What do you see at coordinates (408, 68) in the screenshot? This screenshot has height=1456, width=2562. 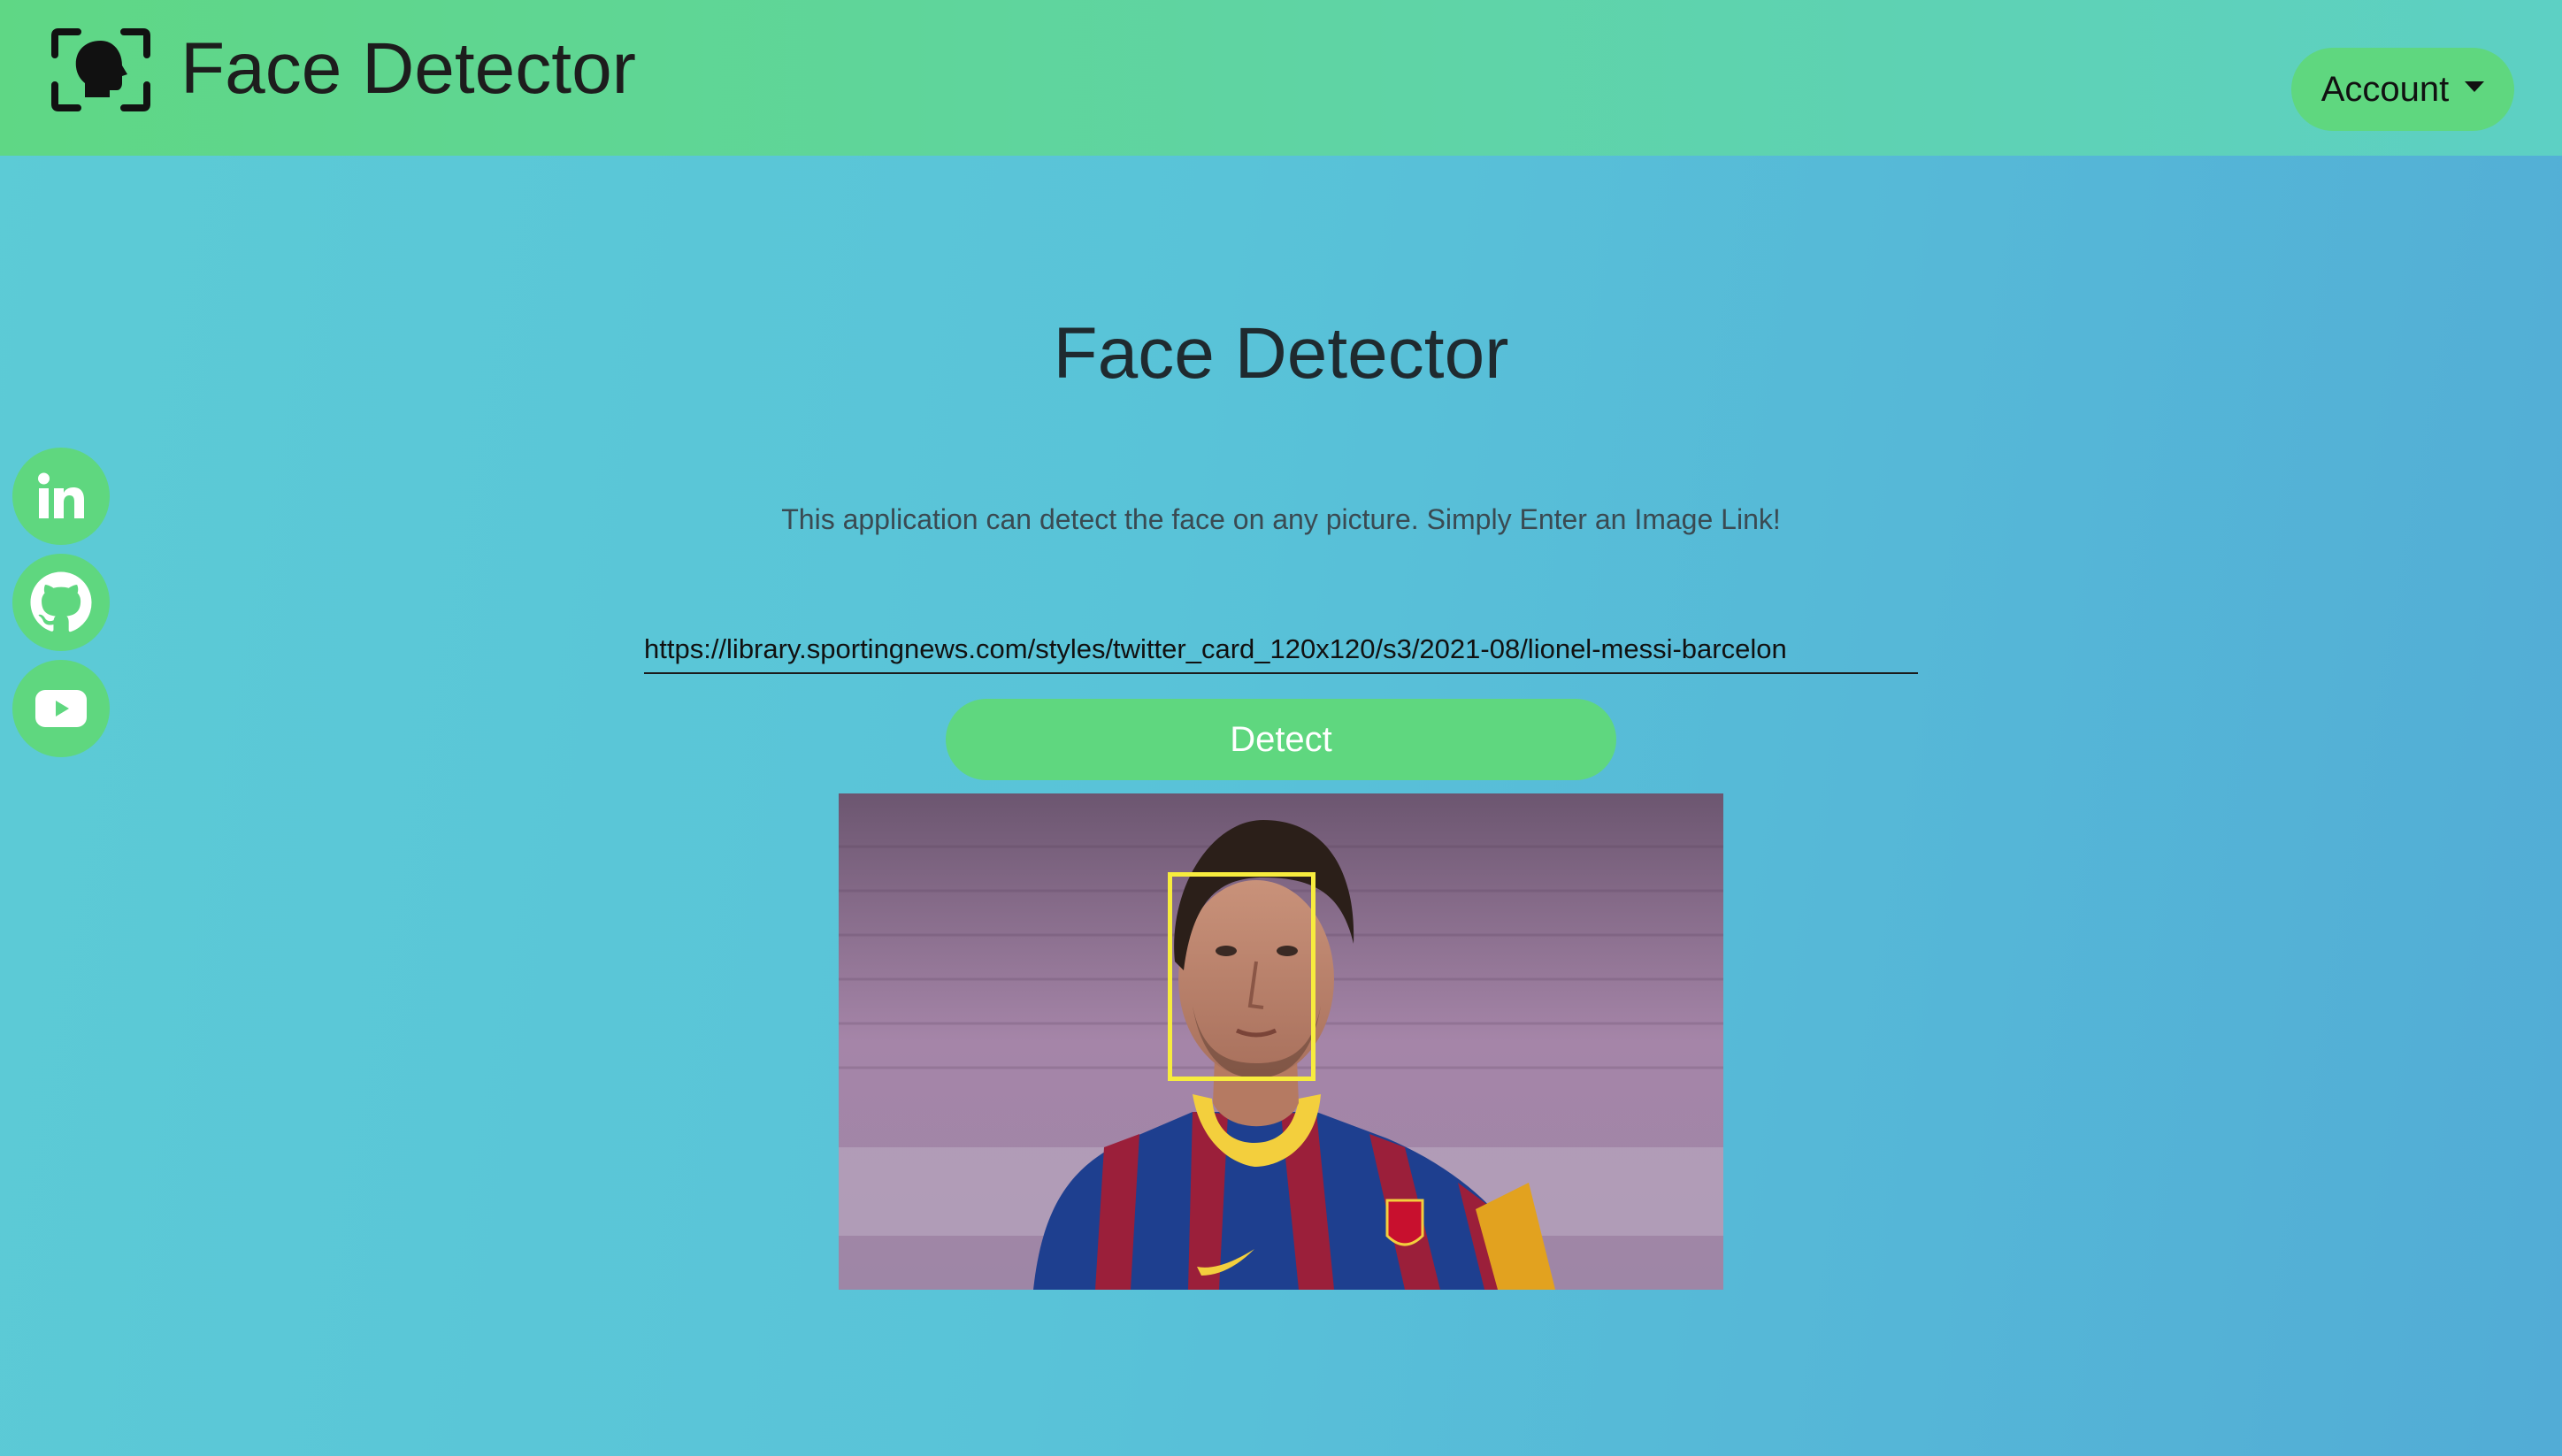 I see `app-title: Face Detector` at bounding box center [408, 68].